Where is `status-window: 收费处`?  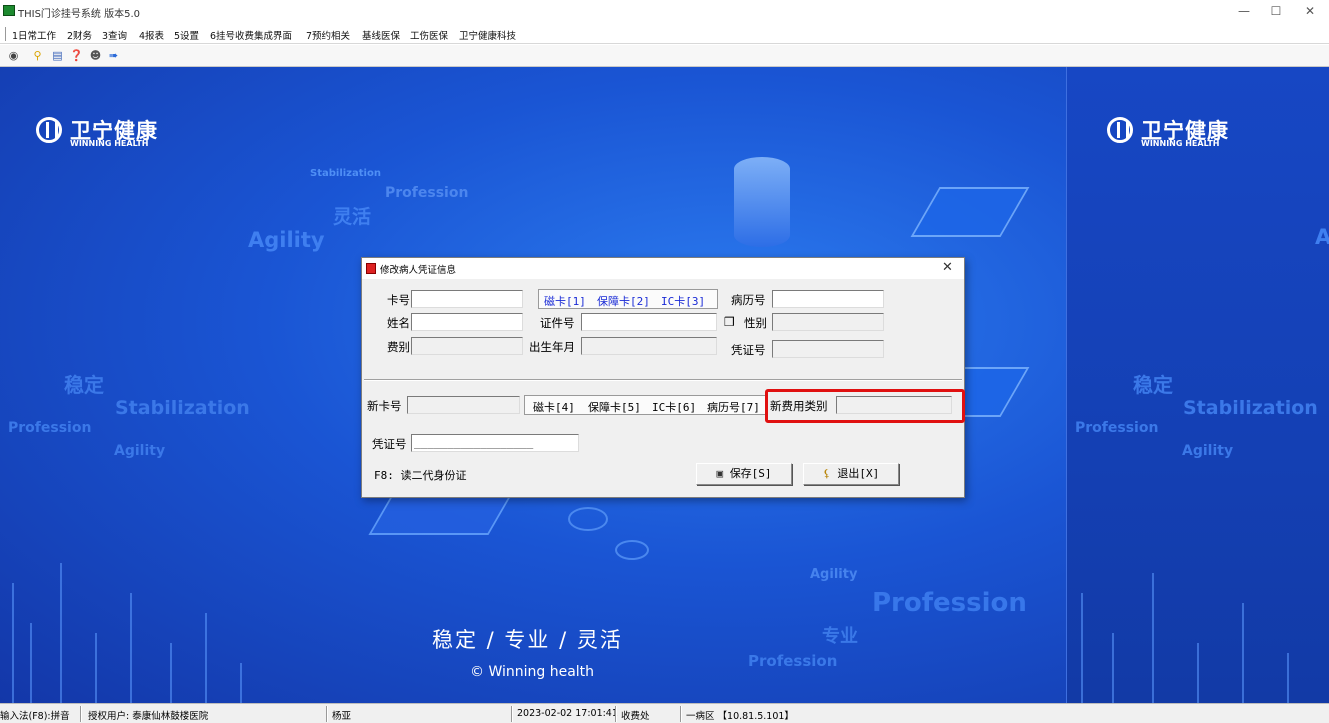
status-window: 收费处 is located at coordinates (635, 716).